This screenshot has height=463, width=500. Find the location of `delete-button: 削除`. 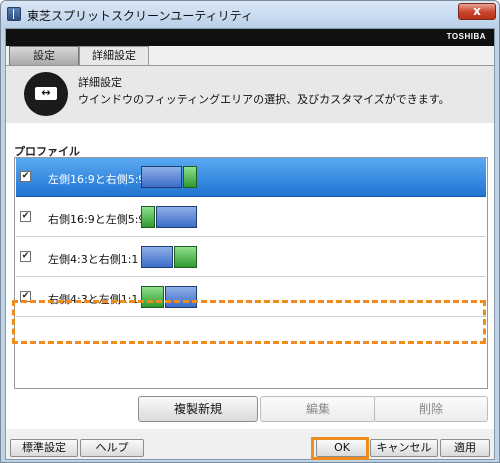

delete-button: 削除 is located at coordinates (431, 409).